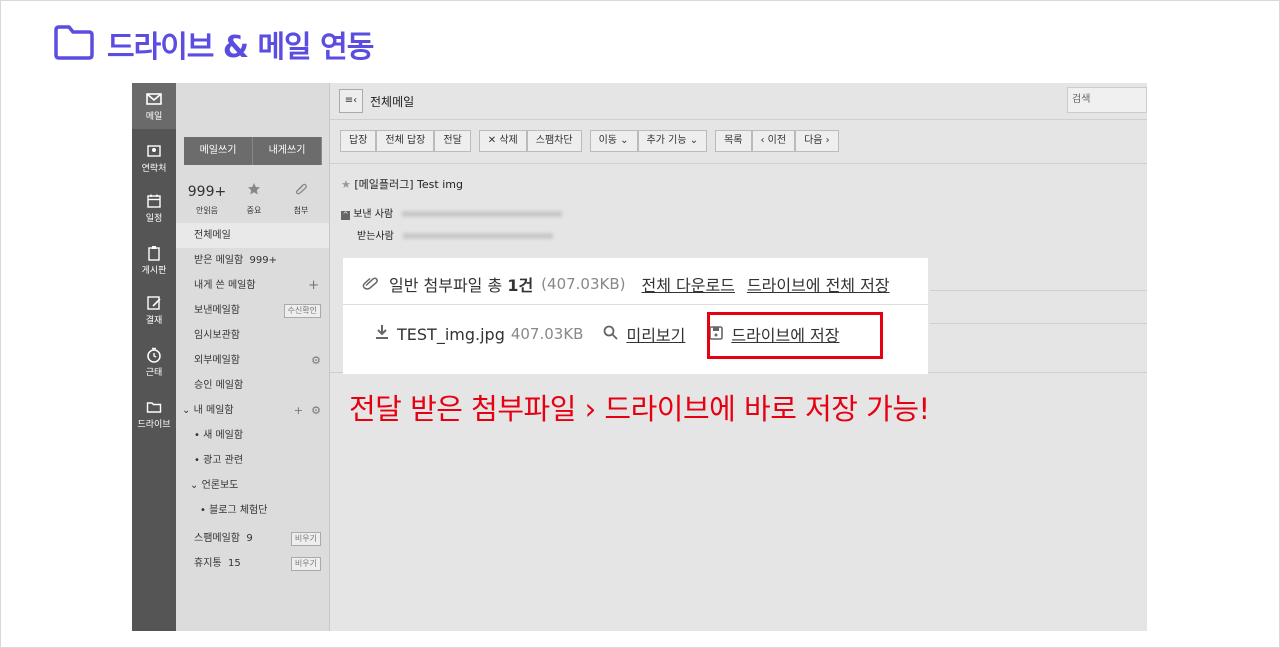 The image size is (1280, 648). What do you see at coordinates (408, 184) in the screenshot?
I see `subject-text: [메일플러그] Test img` at bounding box center [408, 184].